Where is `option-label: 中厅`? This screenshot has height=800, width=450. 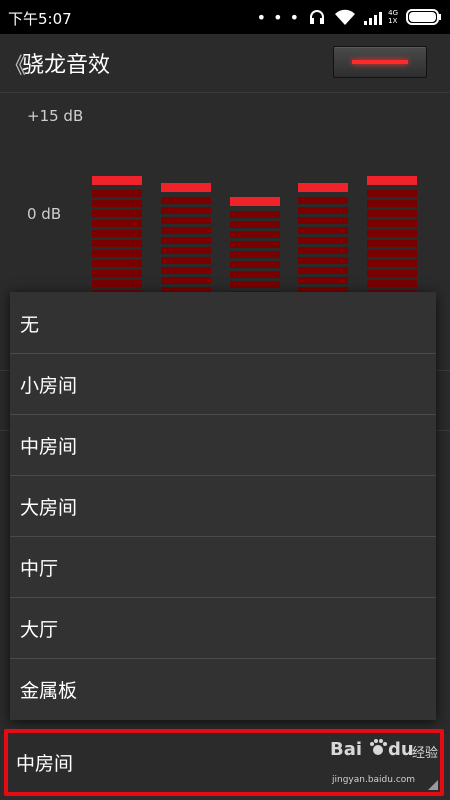
option-label: 中厅 is located at coordinates (39, 569).